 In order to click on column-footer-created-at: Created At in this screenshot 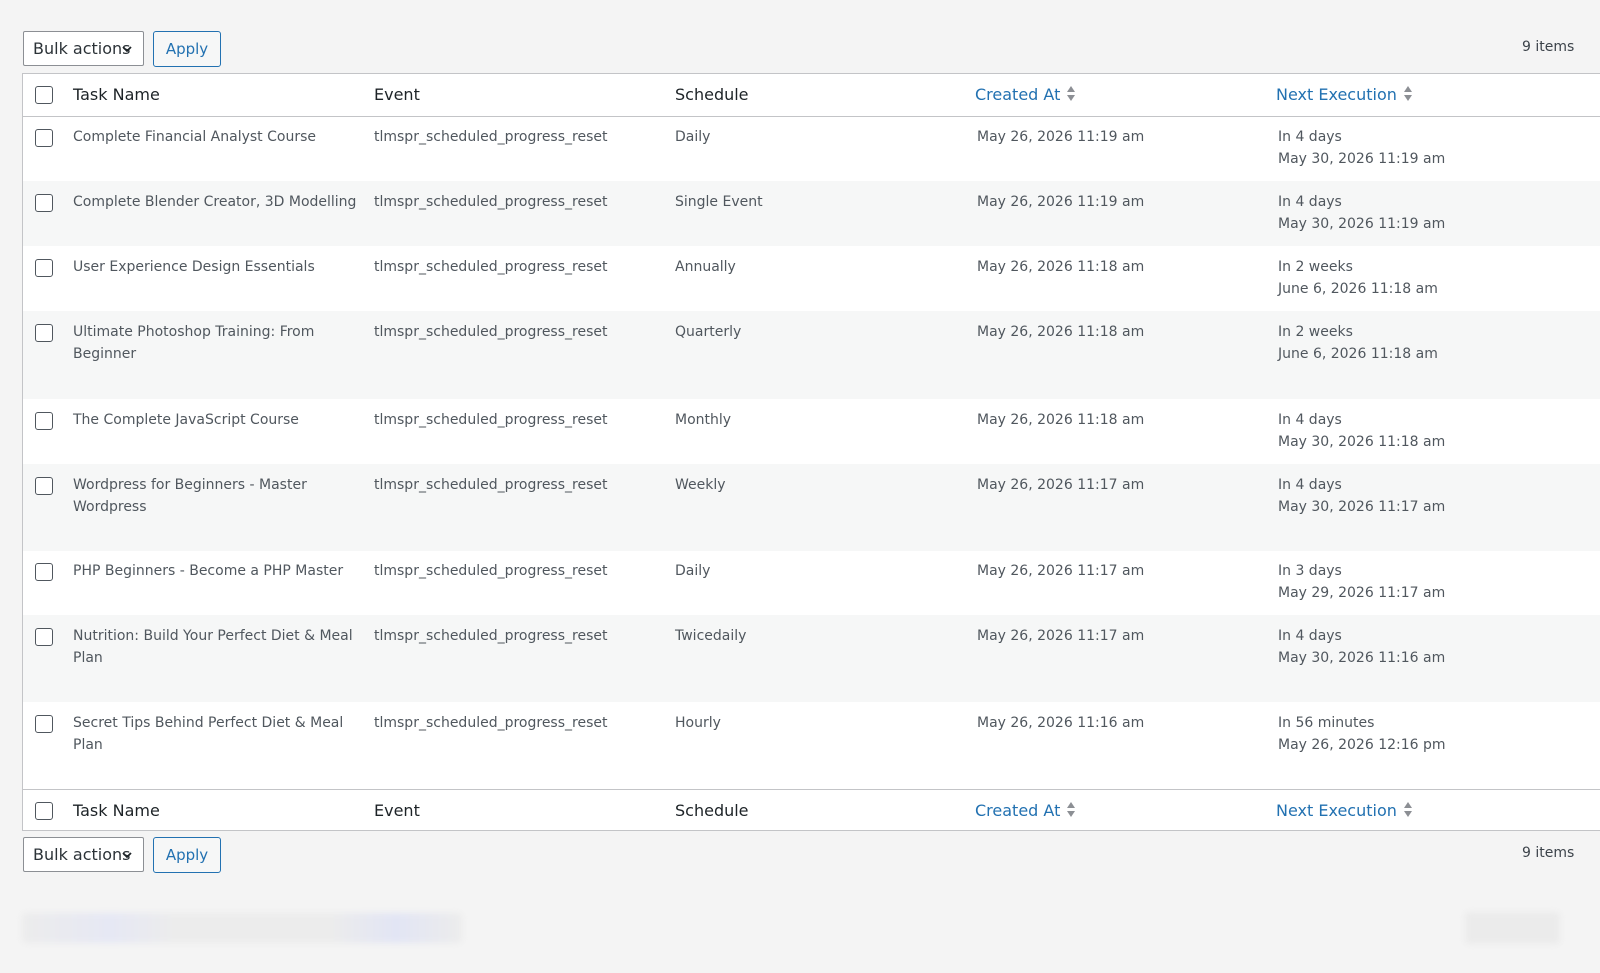, I will do `click(1025, 811)`.